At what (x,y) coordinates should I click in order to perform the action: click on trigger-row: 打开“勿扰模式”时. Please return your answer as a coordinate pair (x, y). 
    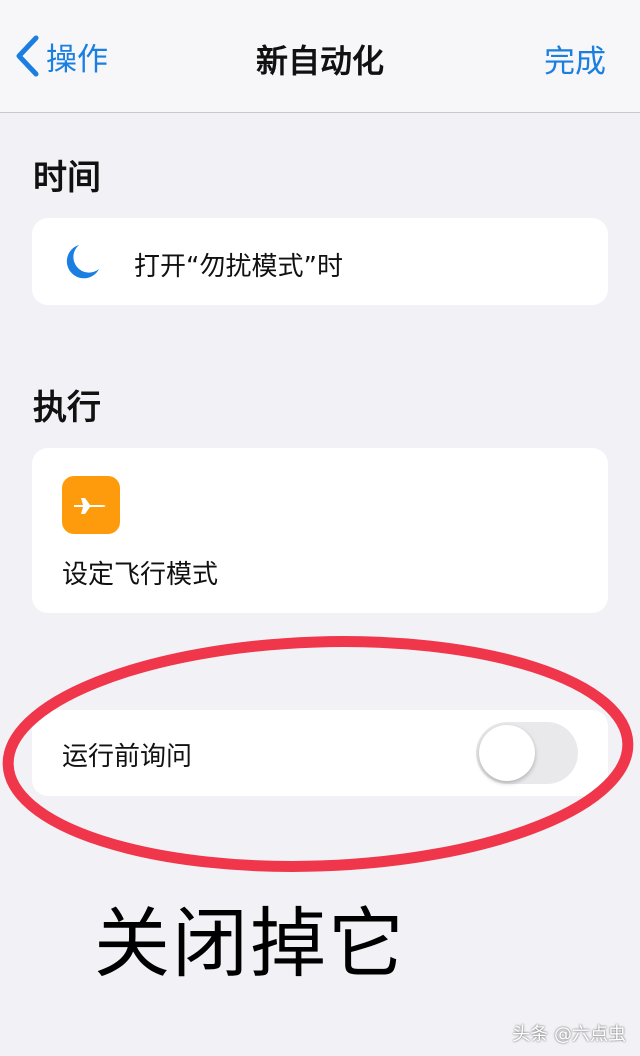
    Looking at the image, I should click on (320, 261).